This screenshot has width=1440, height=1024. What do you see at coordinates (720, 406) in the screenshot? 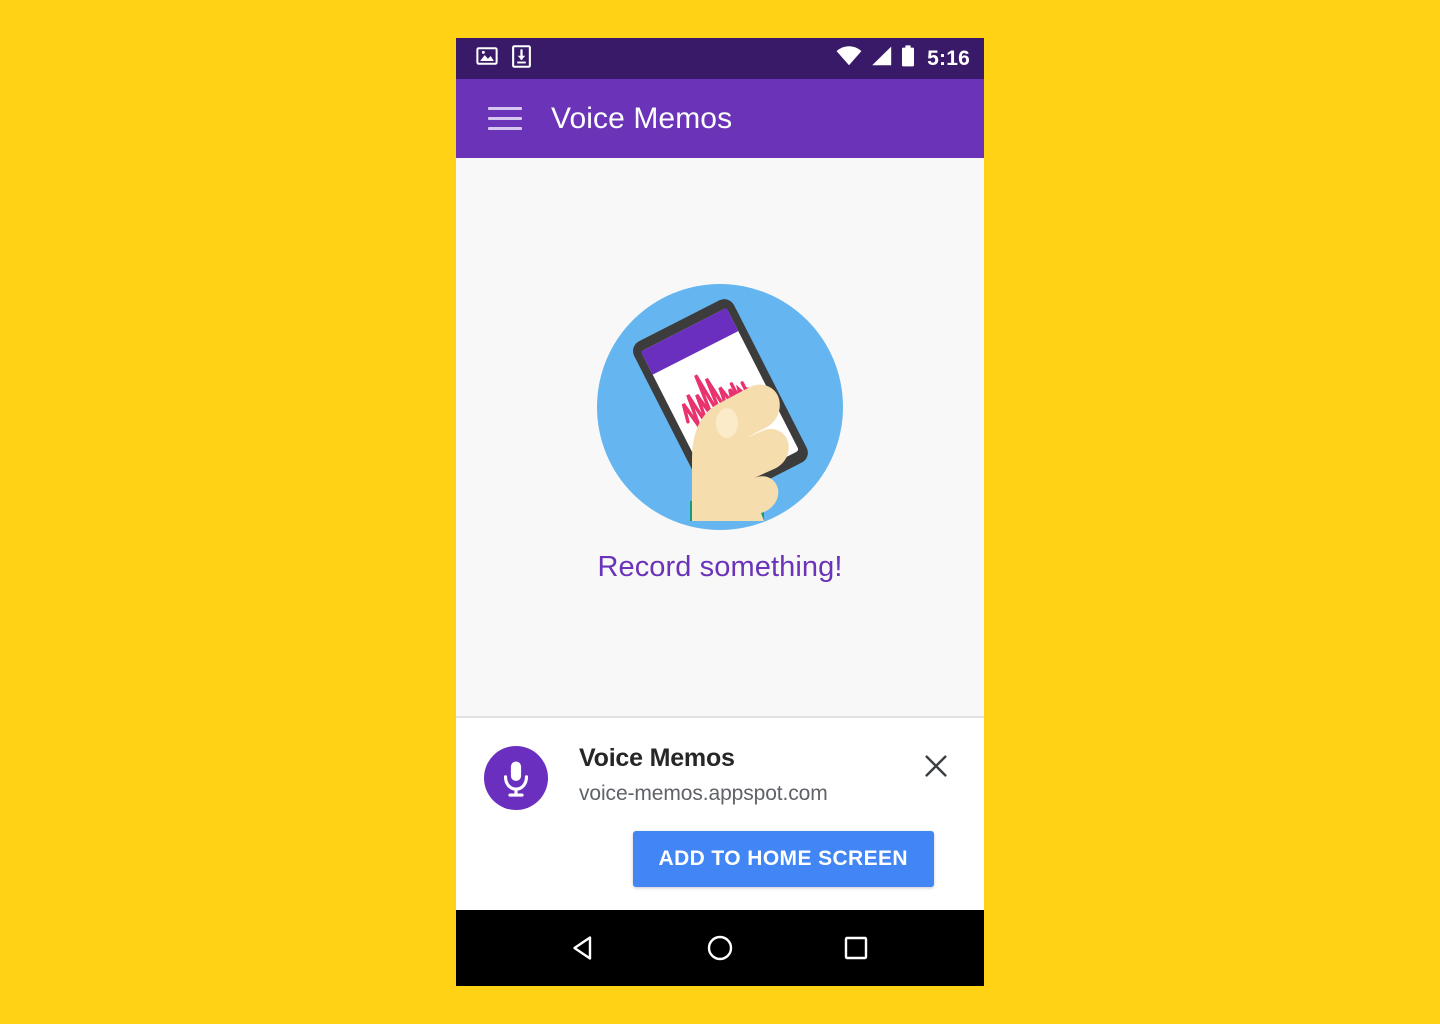
I see `hand-holding-phone-illustration` at bounding box center [720, 406].